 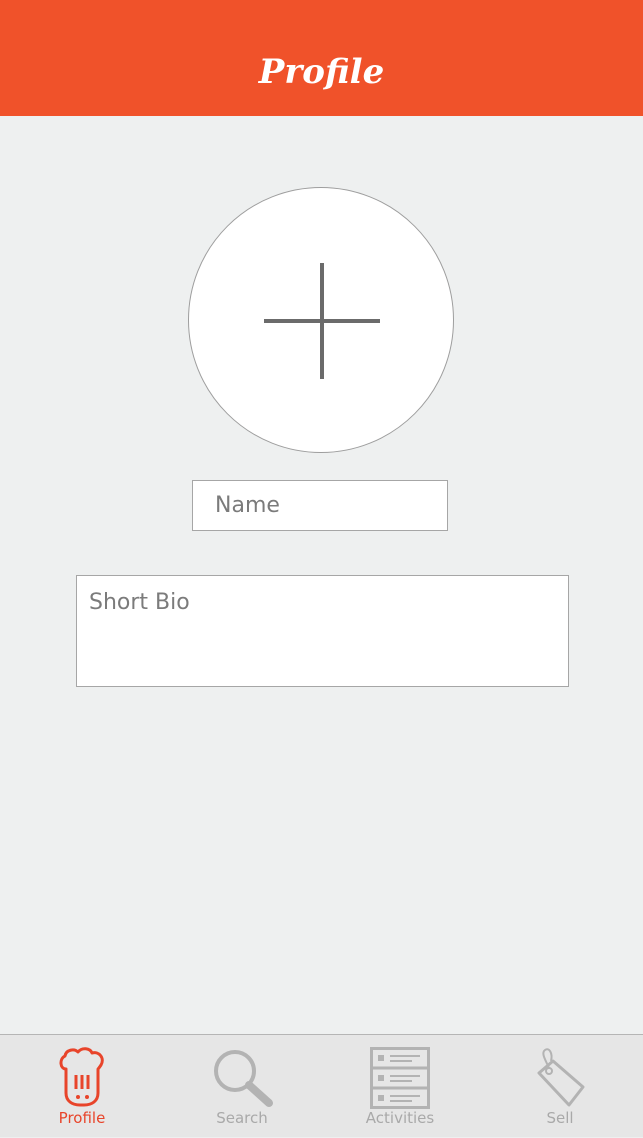 I want to click on list-icon, so click(x=400, y=1078).